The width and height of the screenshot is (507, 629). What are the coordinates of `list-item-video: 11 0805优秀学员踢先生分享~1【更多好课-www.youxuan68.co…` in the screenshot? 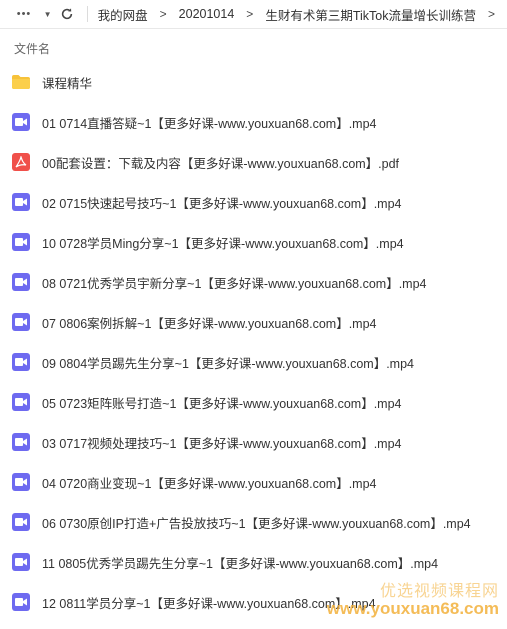 It's located at (253, 562).